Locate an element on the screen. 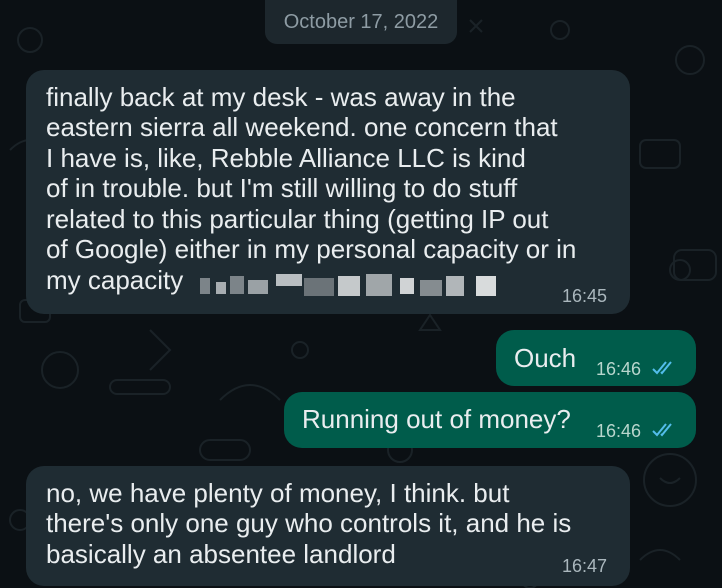 The height and width of the screenshot is (588, 722). message-text: Running out of money? is located at coordinates (436, 419).